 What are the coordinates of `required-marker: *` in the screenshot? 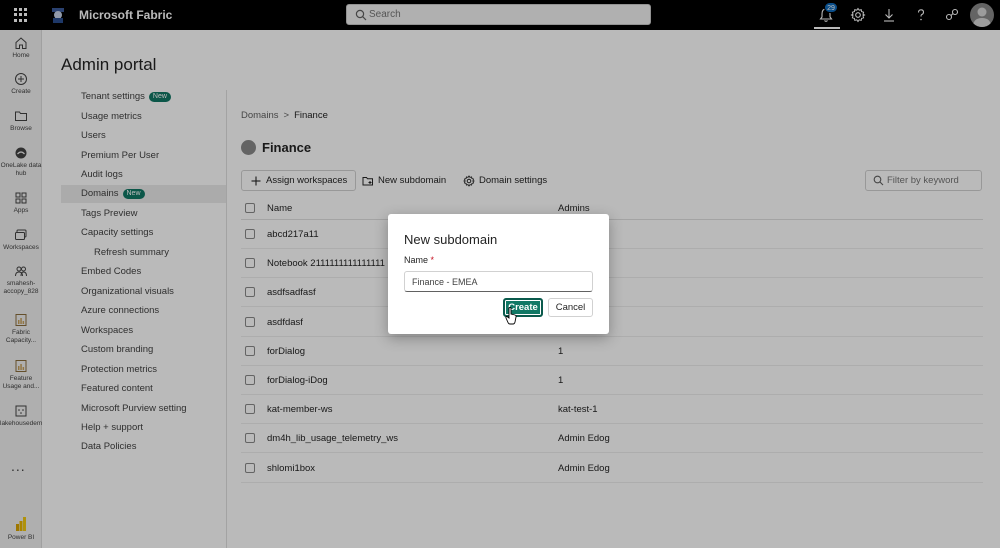 It's located at (432, 260).